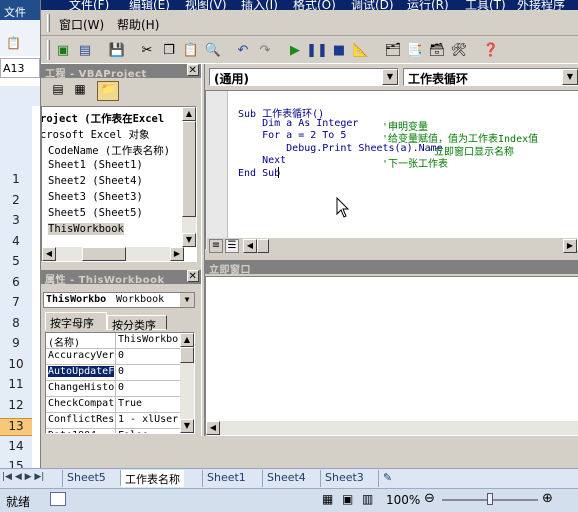  I want to click on menu-window: 窗口(W), so click(81, 24).